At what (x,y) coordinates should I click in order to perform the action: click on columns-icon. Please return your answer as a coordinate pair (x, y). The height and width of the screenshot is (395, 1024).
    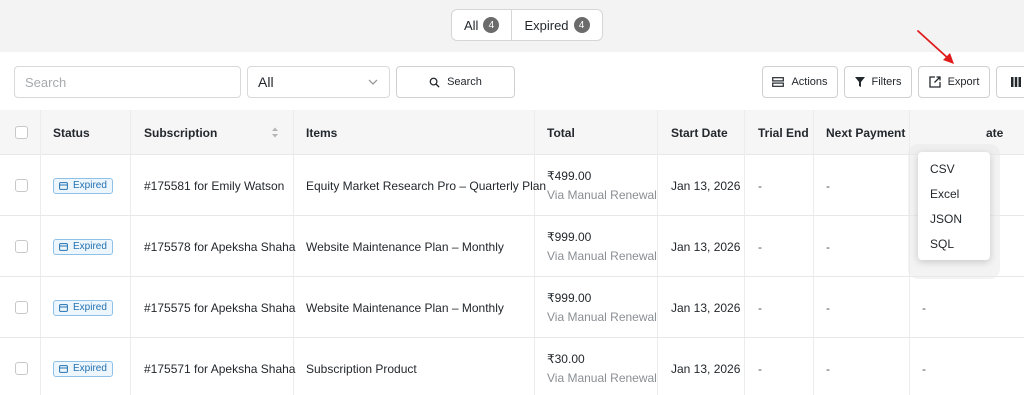
    Looking at the image, I should click on (1016, 82).